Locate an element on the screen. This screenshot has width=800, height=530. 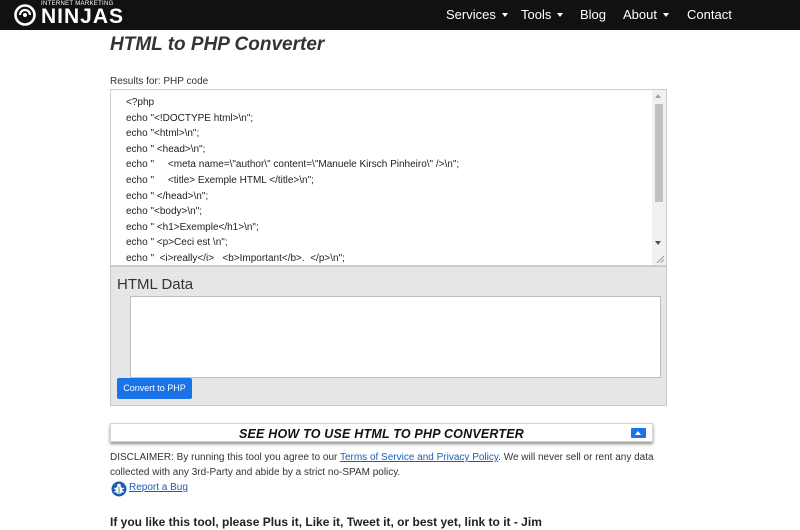
nav-contact: Contact is located at coordinates (709, 14).